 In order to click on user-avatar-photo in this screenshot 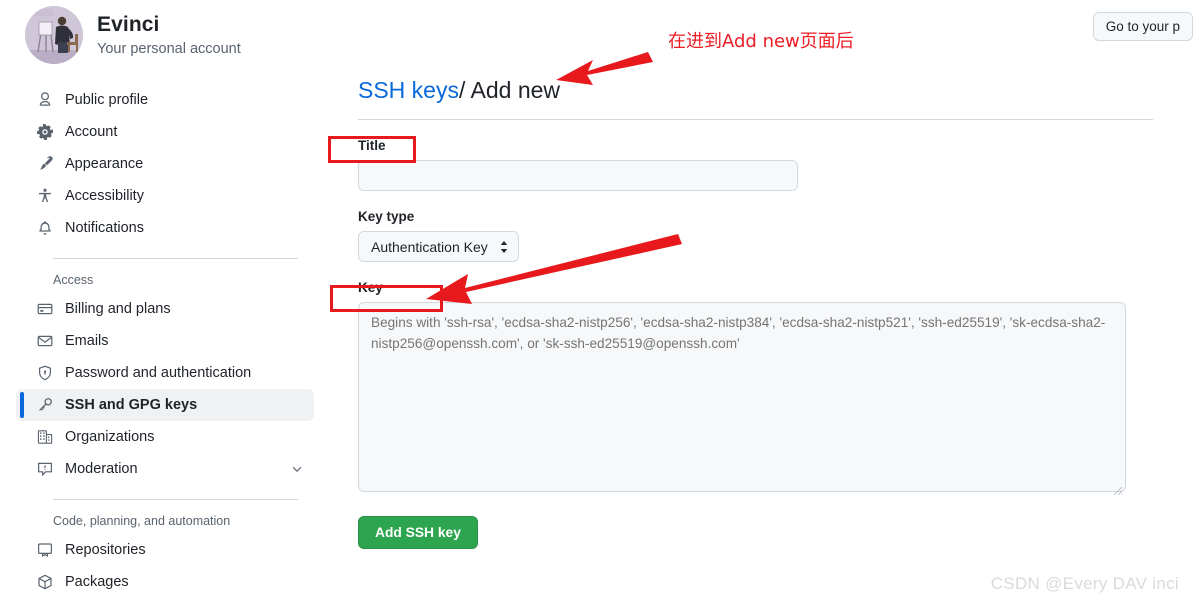, I will do `click(54, 35)`.